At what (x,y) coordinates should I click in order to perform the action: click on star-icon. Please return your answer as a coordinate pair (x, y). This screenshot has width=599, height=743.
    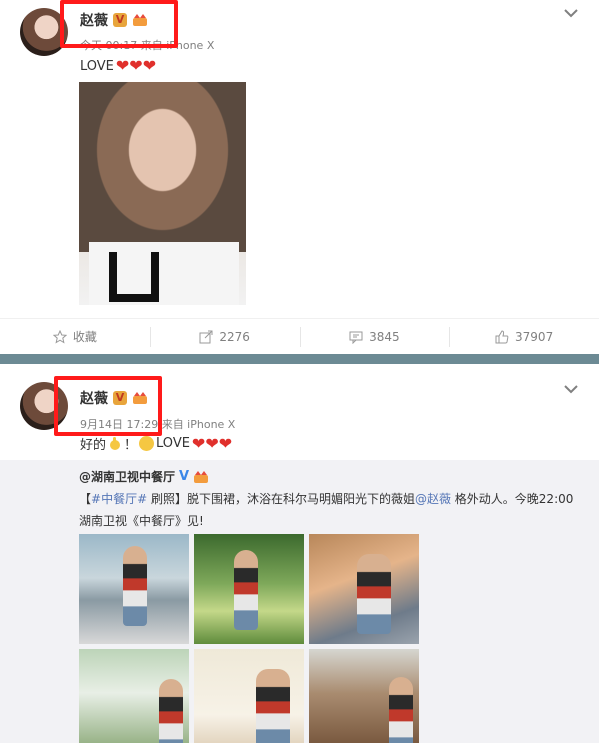
    Looking at the image, I should click on (59, 336).